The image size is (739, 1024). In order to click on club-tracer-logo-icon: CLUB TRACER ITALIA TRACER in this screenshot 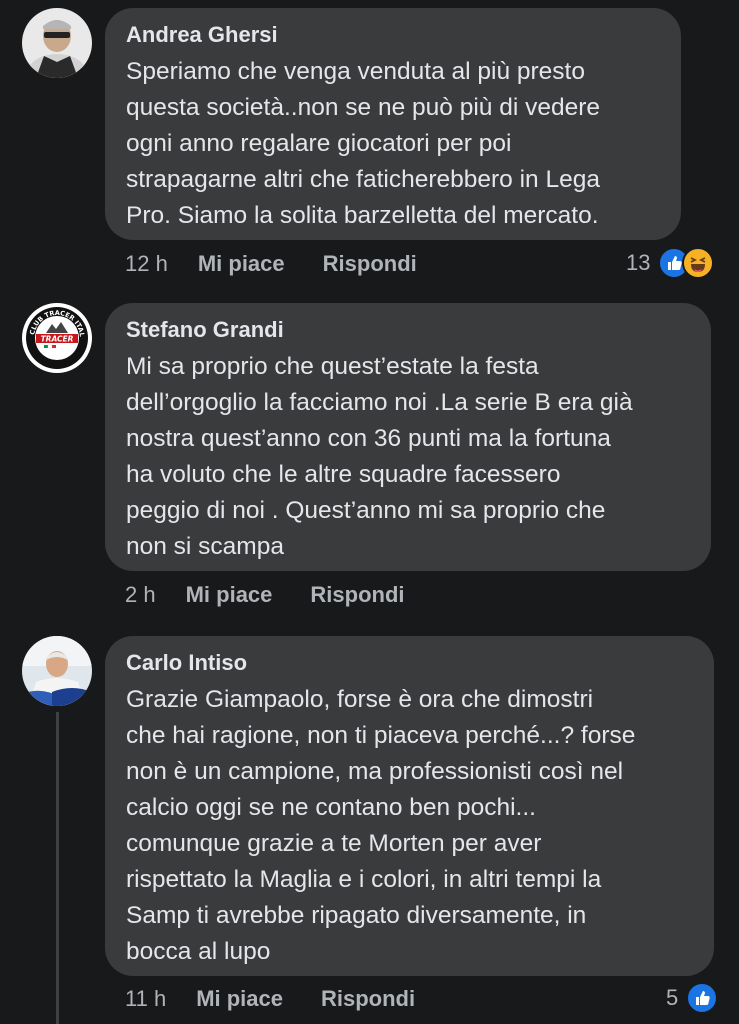, I will do `click(57, 338)`.